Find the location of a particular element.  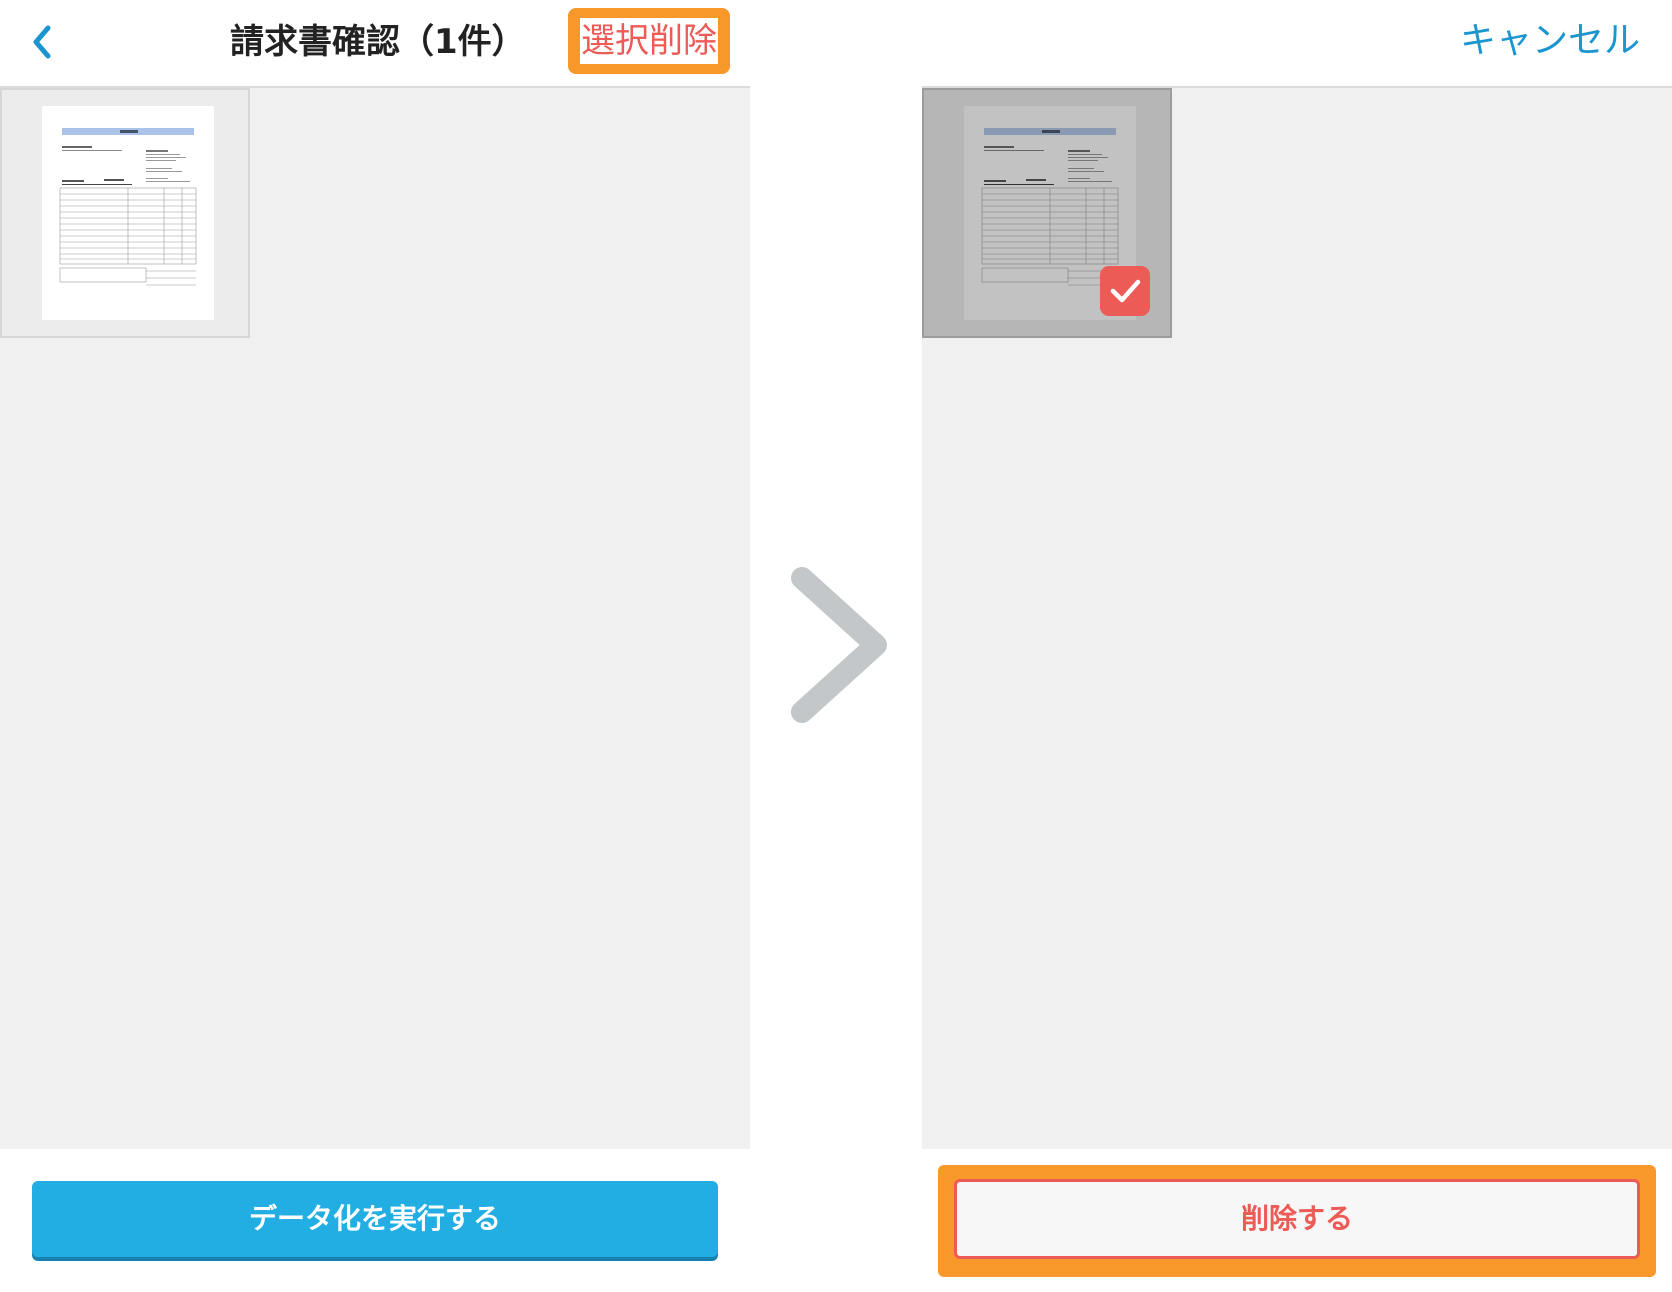

back-button is located at coordinates (44, 42).